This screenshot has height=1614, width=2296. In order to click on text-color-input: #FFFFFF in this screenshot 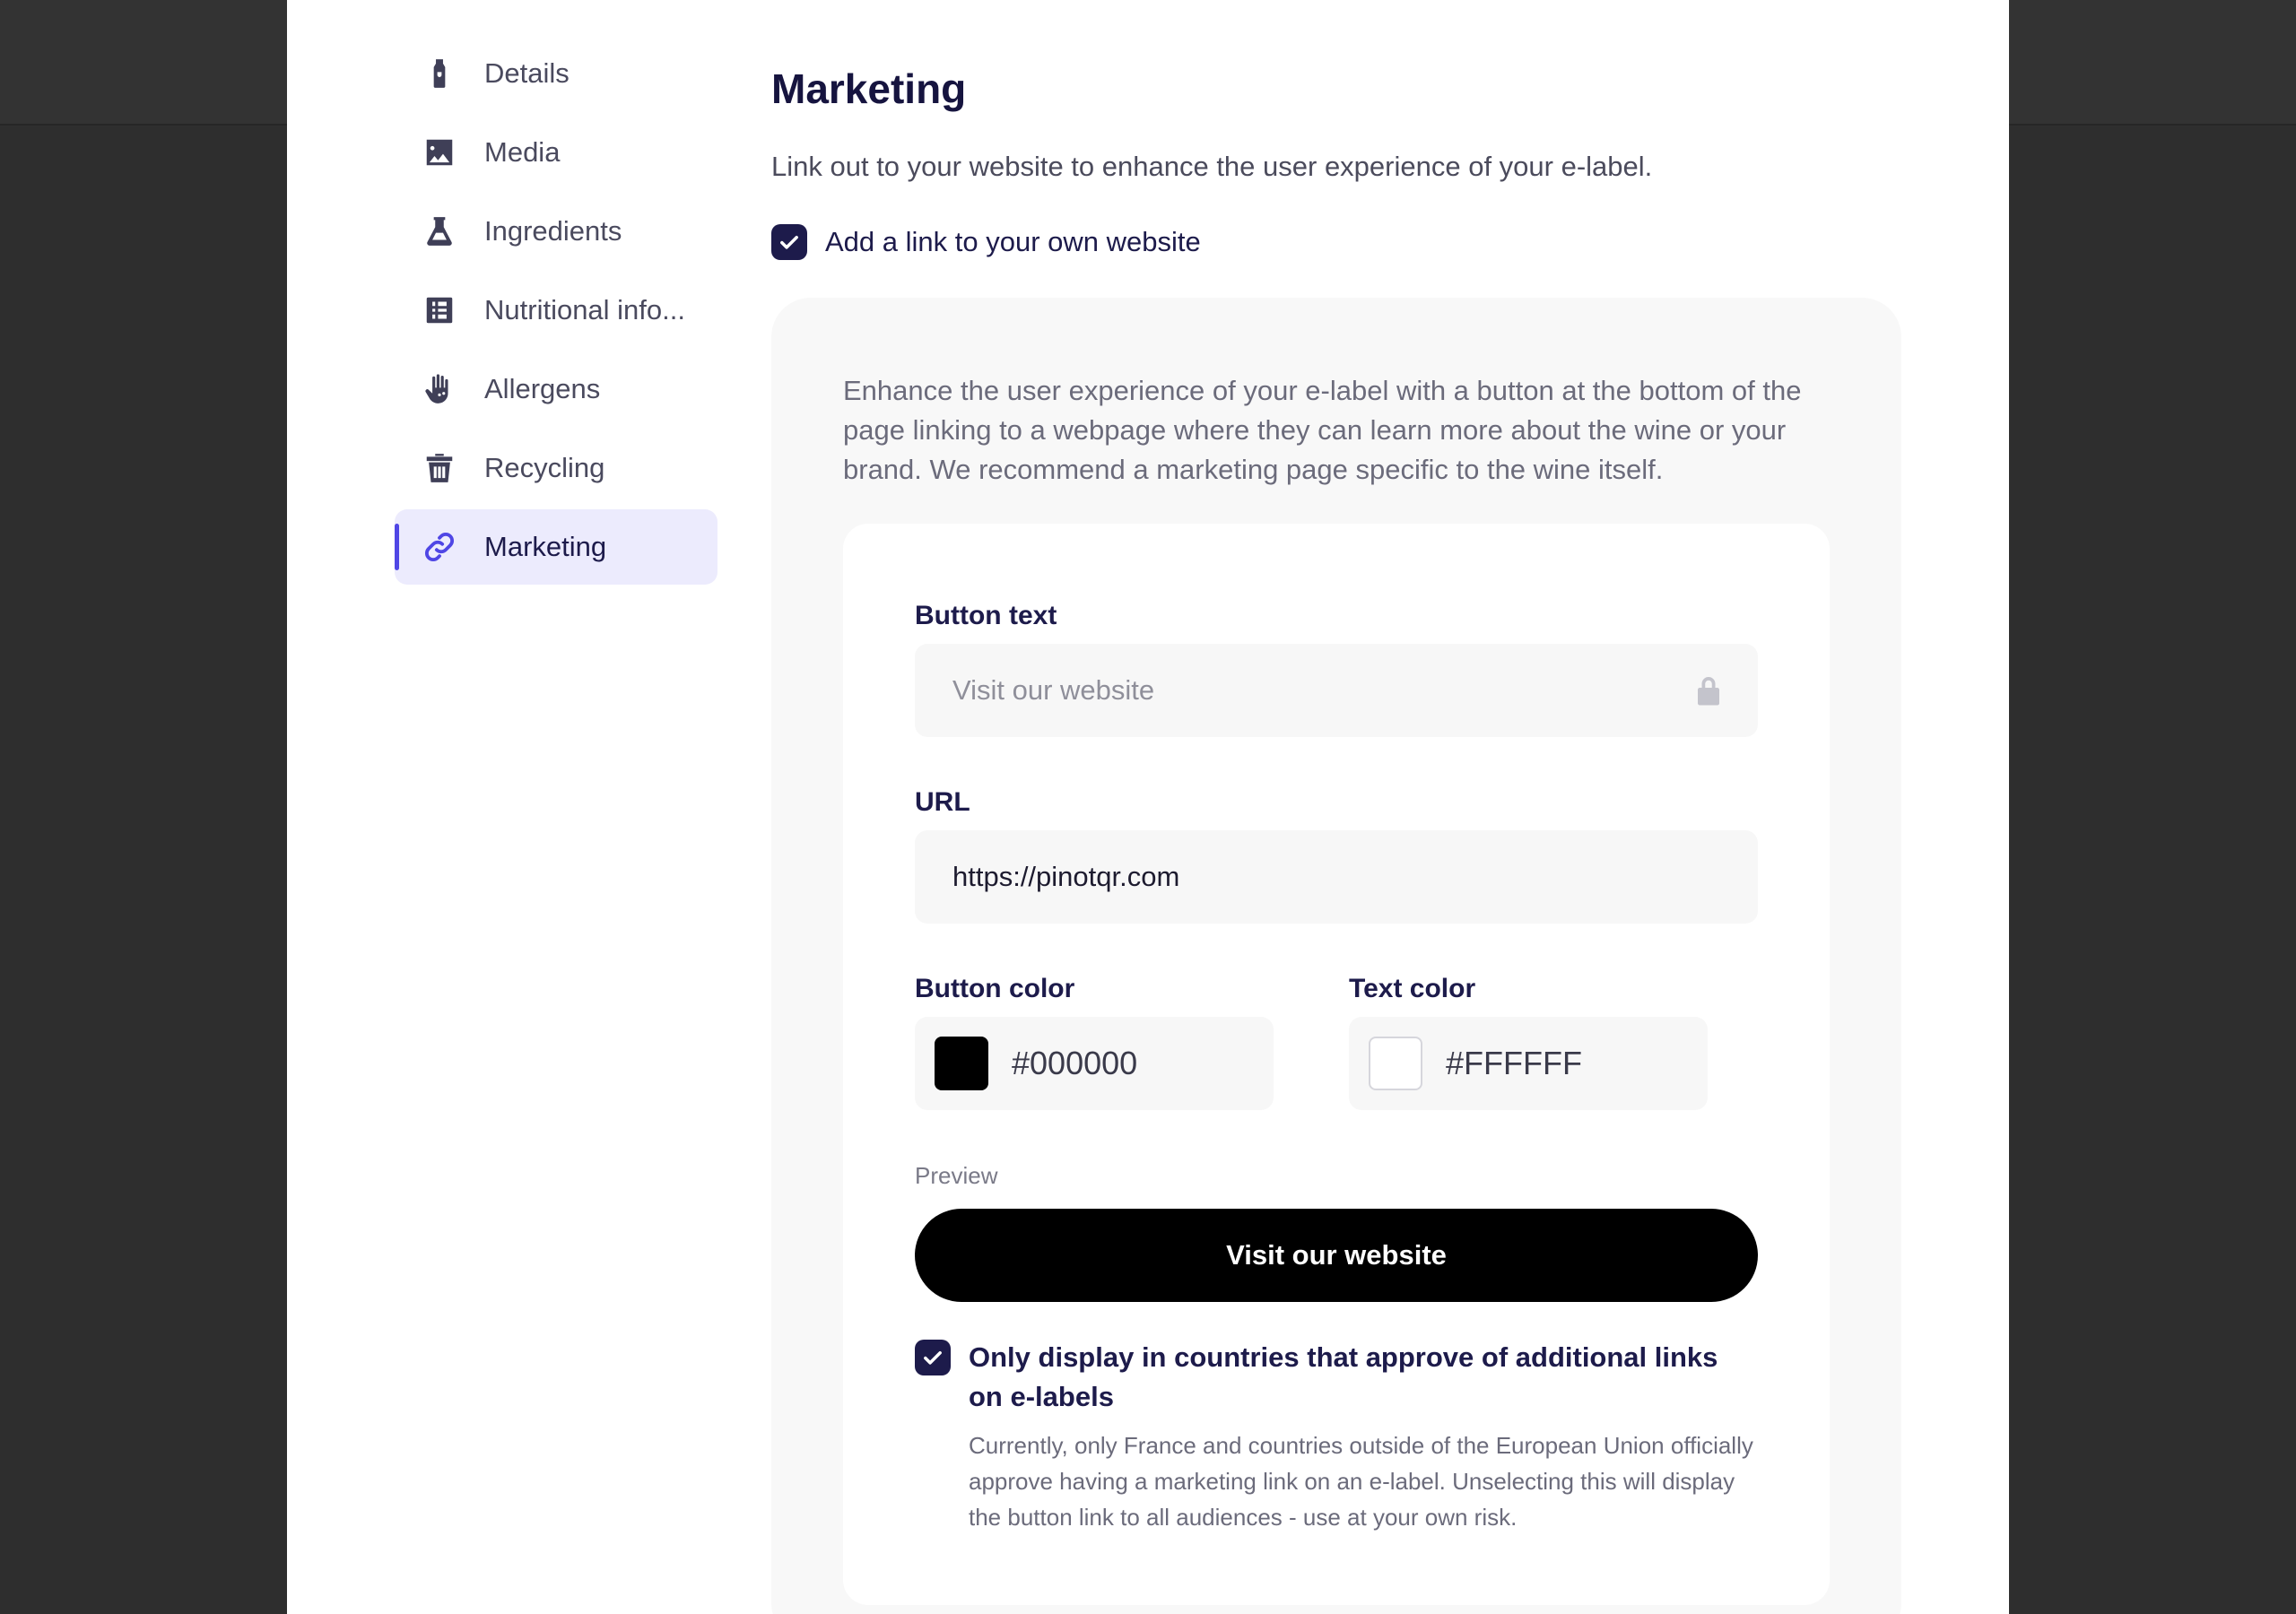, I will do `click(1528, 1063)`.